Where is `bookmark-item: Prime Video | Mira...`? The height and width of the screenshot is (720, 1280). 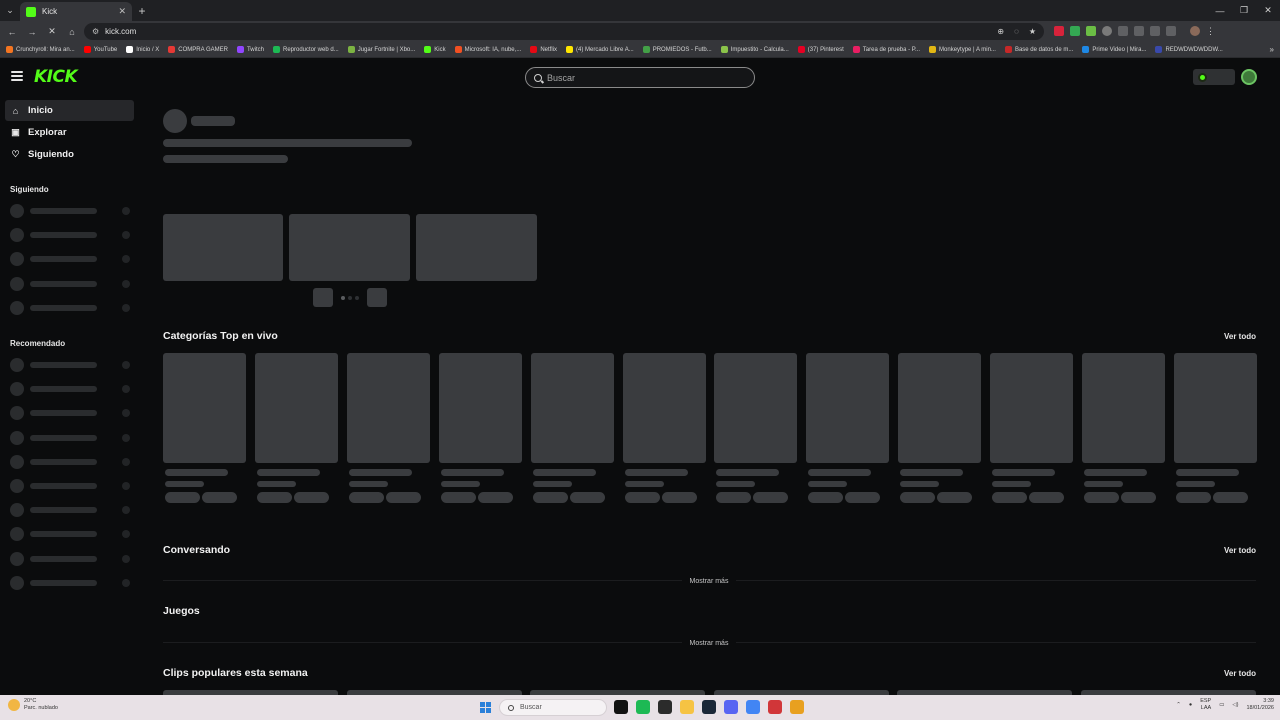 bookmark-item: Prime Video | Mira... is located at coordinates (1114, 49).